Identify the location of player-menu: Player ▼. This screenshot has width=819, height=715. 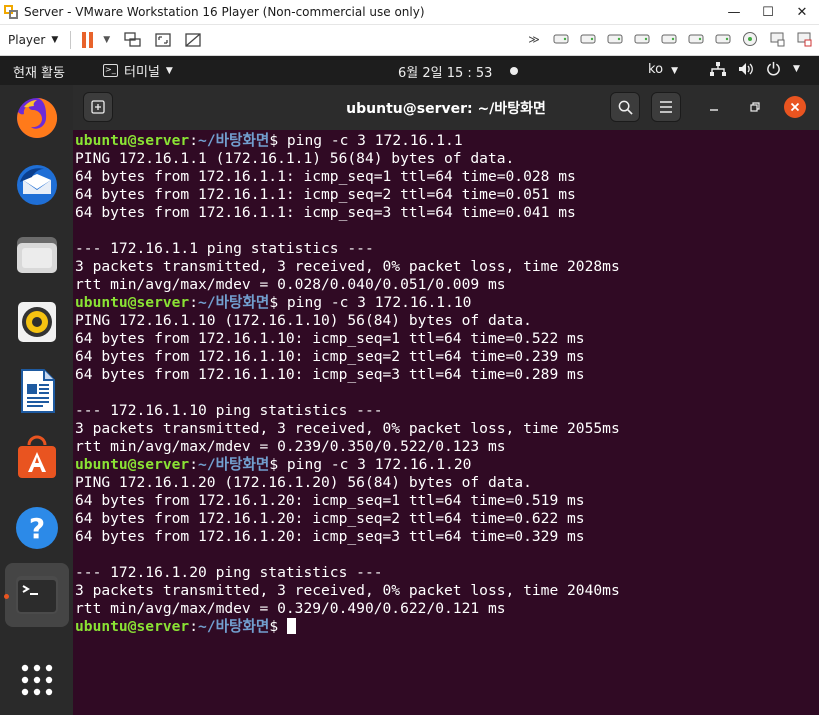
(32, 40).